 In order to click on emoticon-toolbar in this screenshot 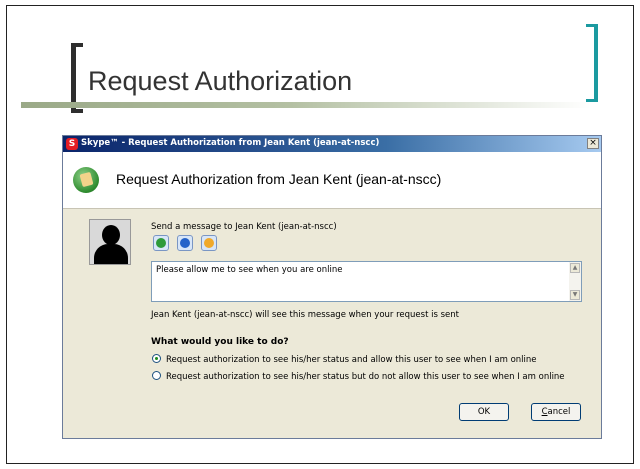, I will do `click(186, 244)`.